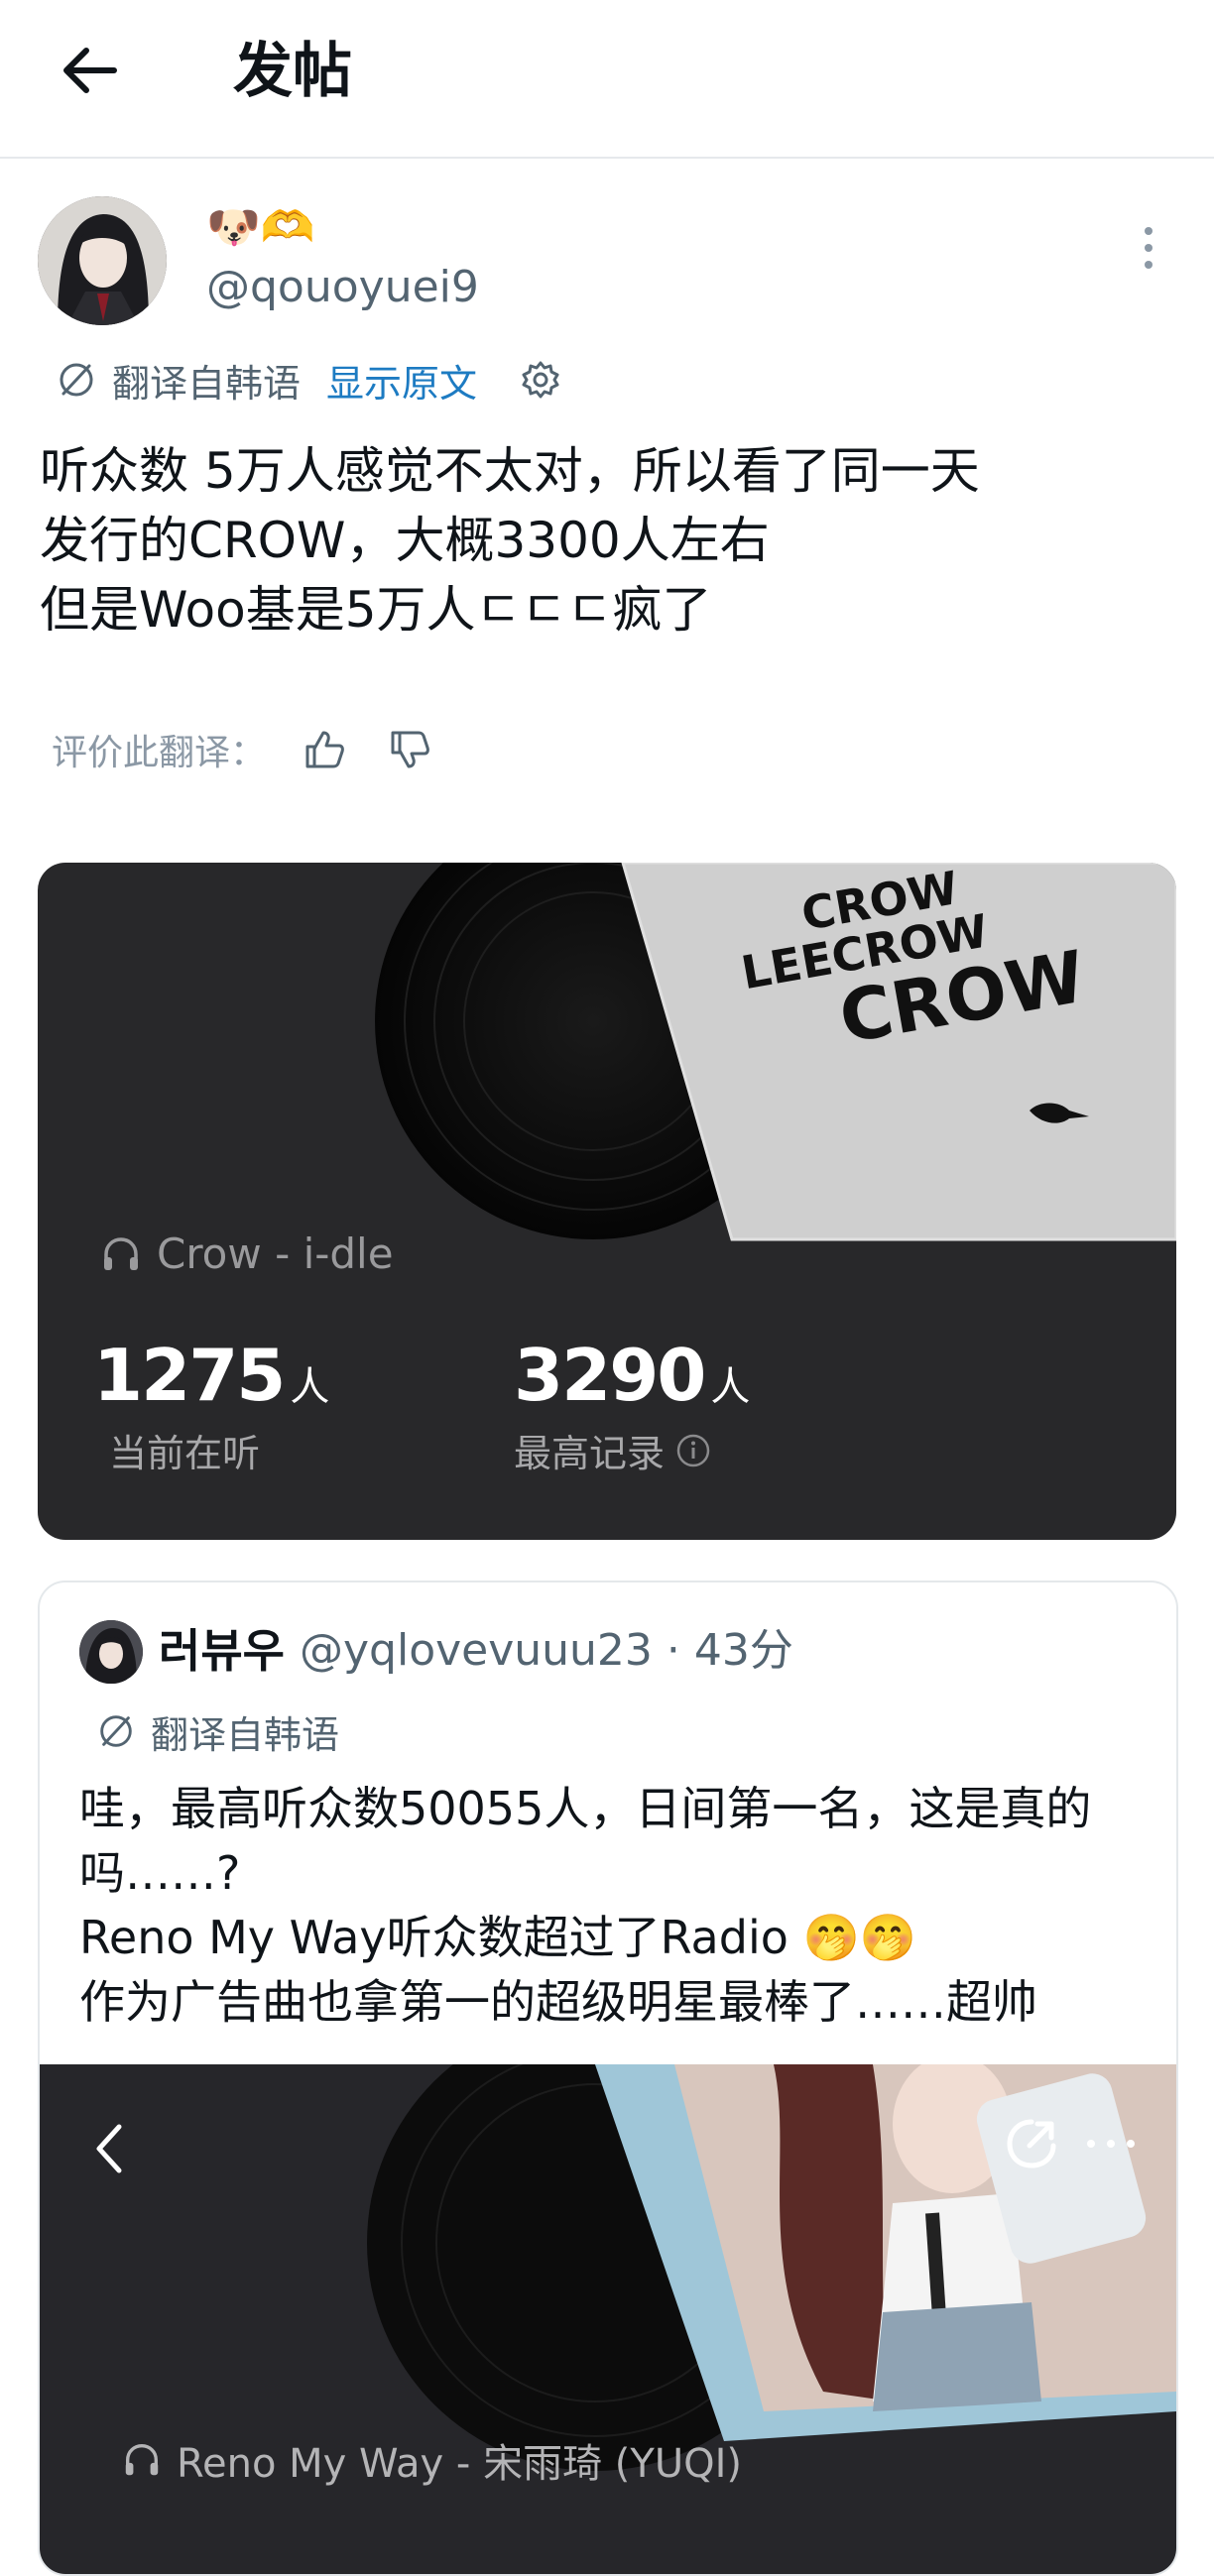  What do you see at coordinates (91, 70) in the screenshot?
I see `back-arrow-icon` at bounding box center [91, 70].